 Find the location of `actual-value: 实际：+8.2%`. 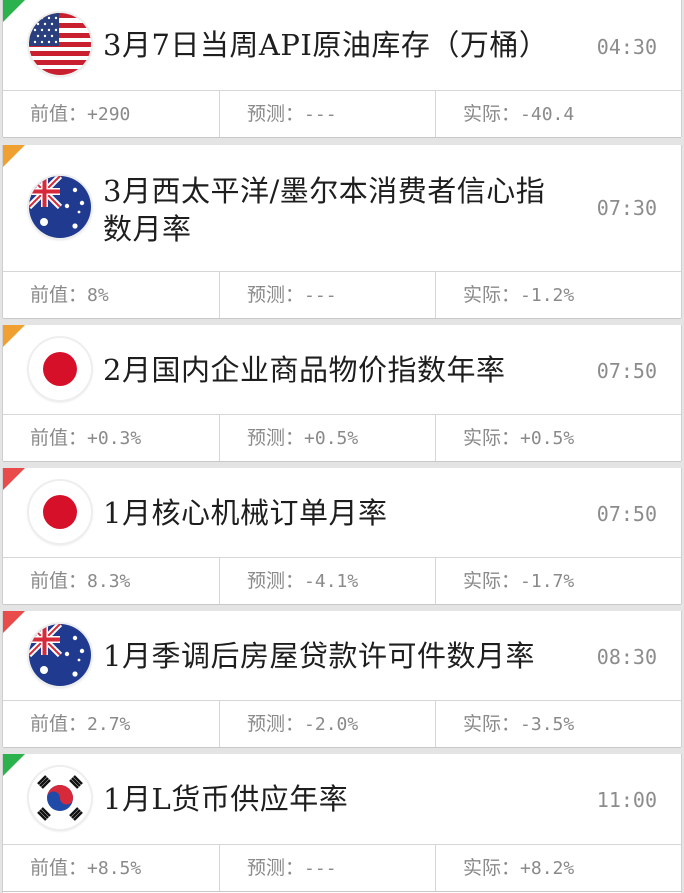

actual-value: 实际：+8.2% is located at coordinates (558, 868).